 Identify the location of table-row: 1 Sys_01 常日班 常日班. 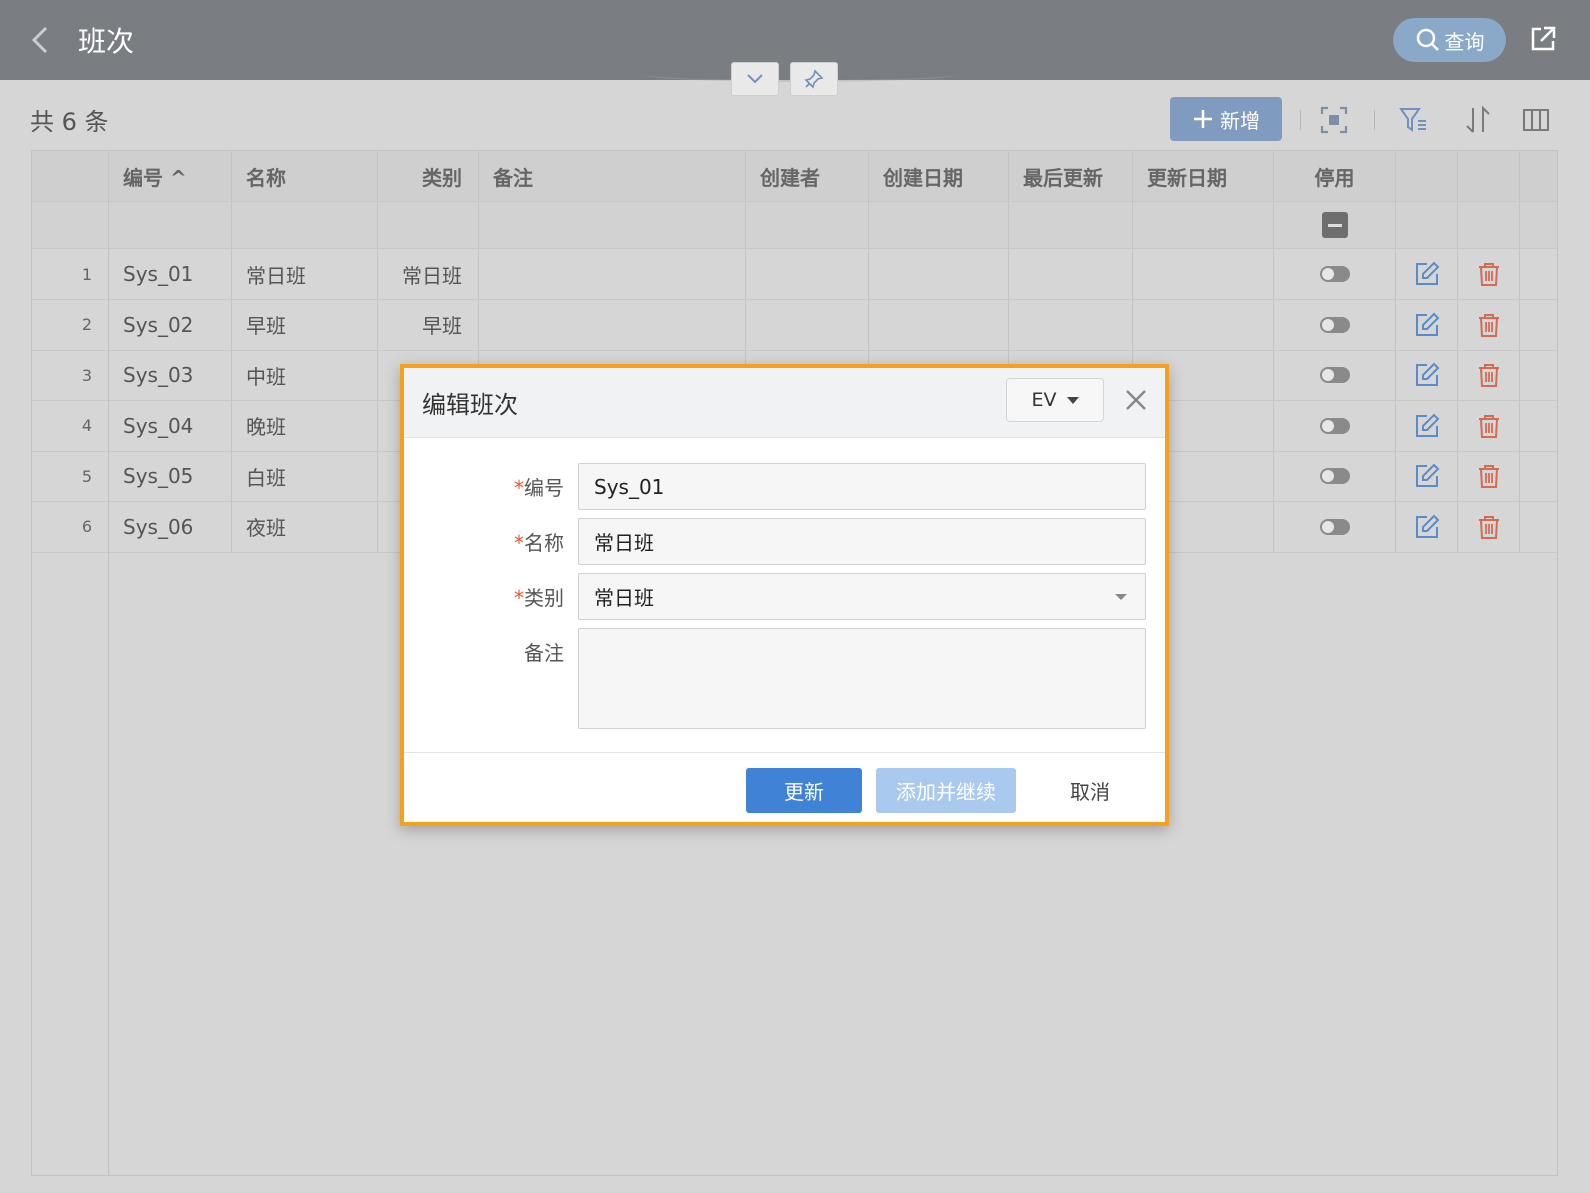
(794, 274).